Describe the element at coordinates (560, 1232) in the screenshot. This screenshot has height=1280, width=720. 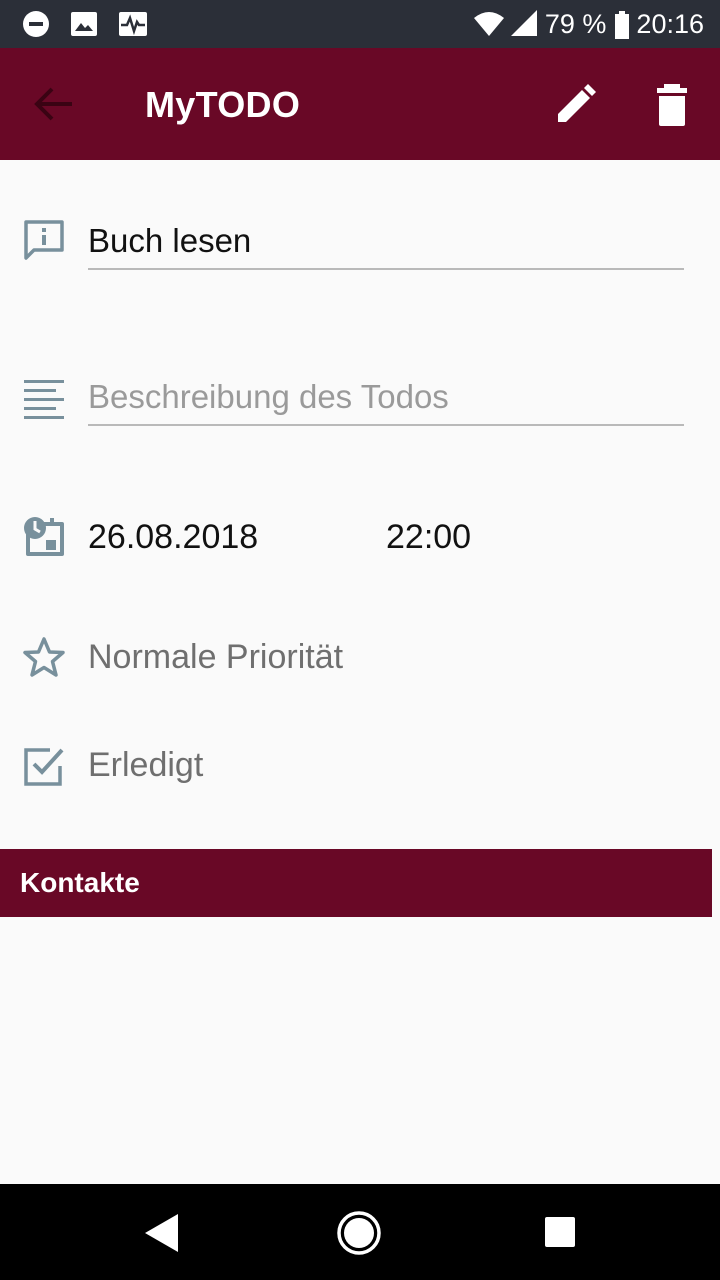
I see `nav-recents-icon` at that location.